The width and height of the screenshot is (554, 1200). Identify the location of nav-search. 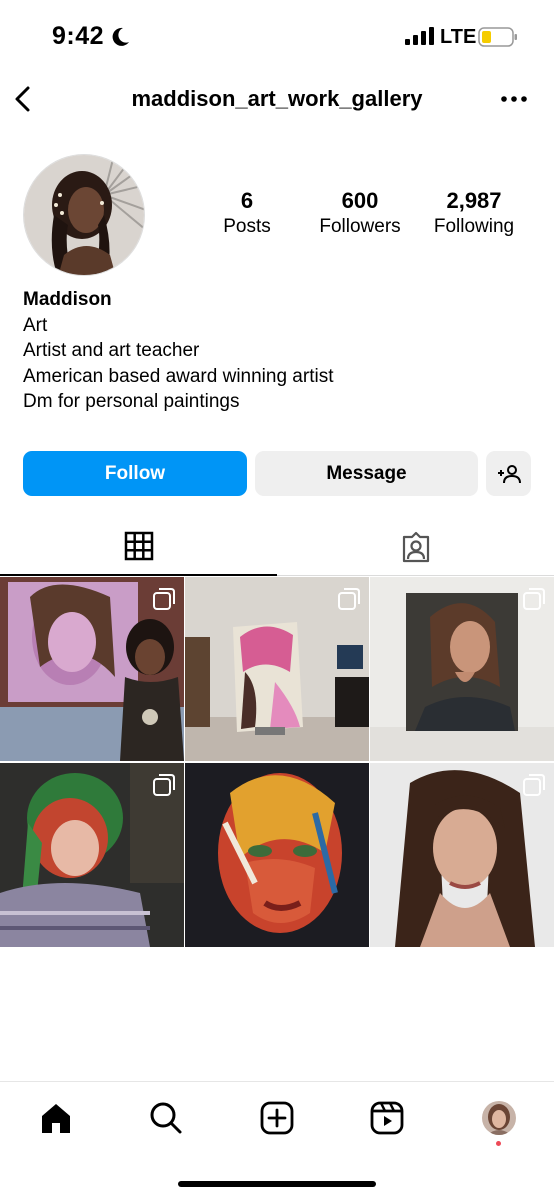
(166, 1118).